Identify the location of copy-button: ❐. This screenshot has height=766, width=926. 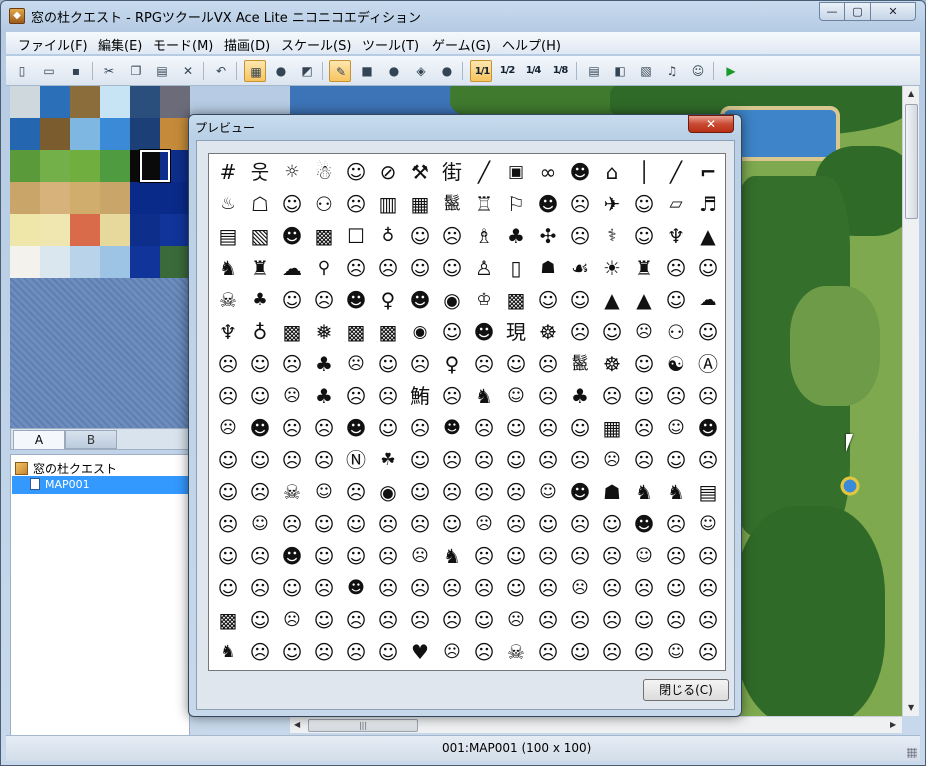
(136, 71).